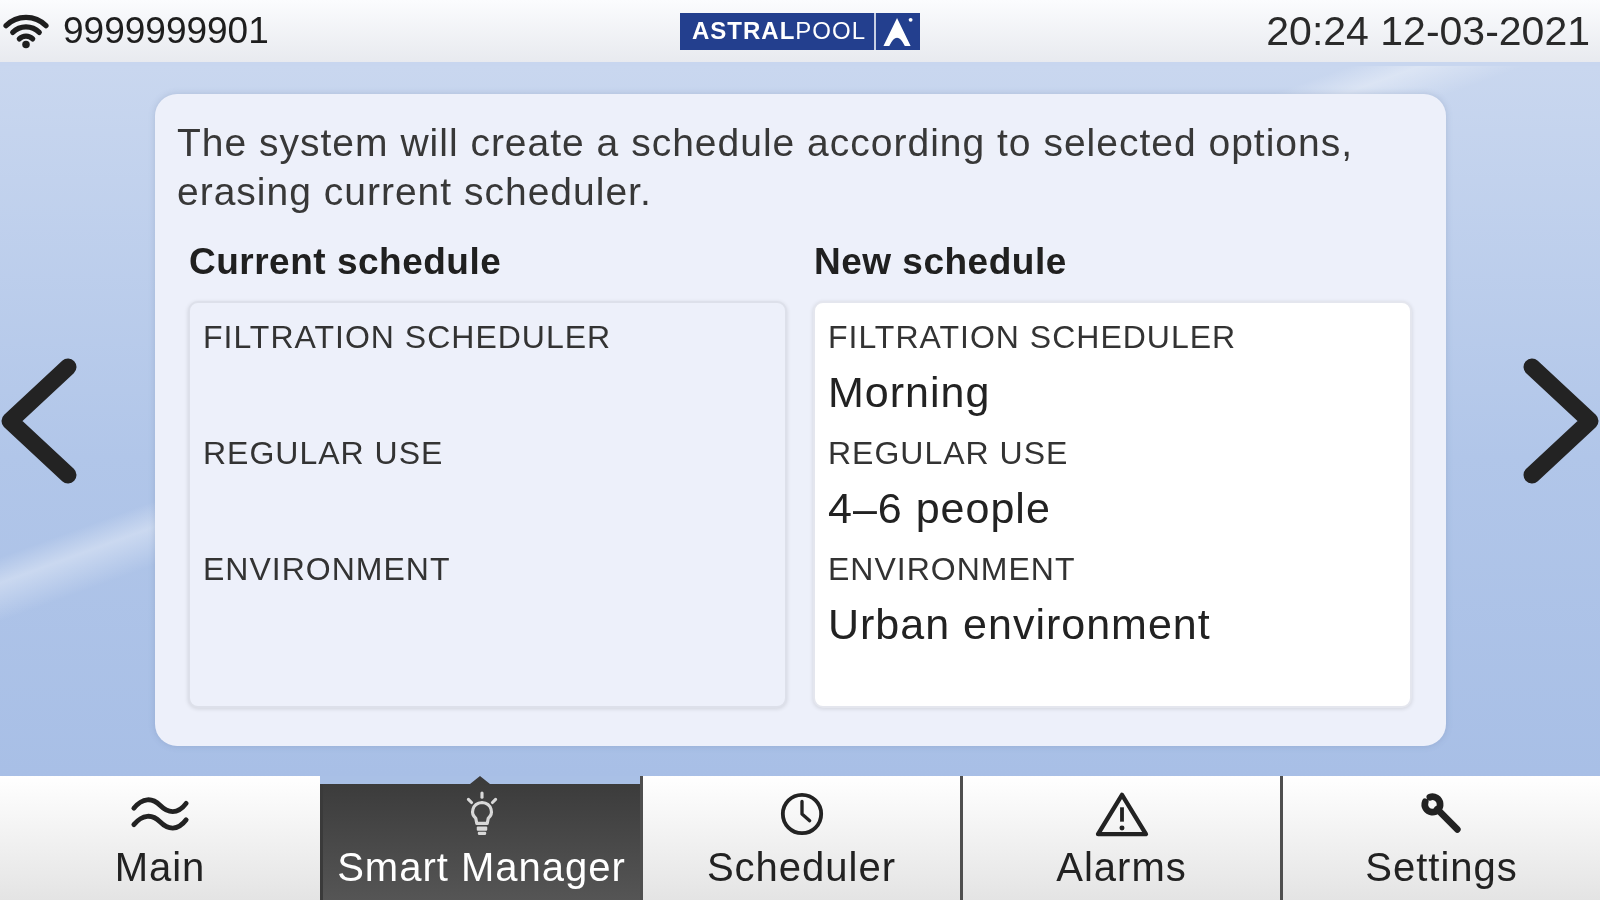 This screenshot has height=900, width=1600. Describe the element at coordinates (940, 262) in the screenshot. I see `column-heading: New schedule` at that location.